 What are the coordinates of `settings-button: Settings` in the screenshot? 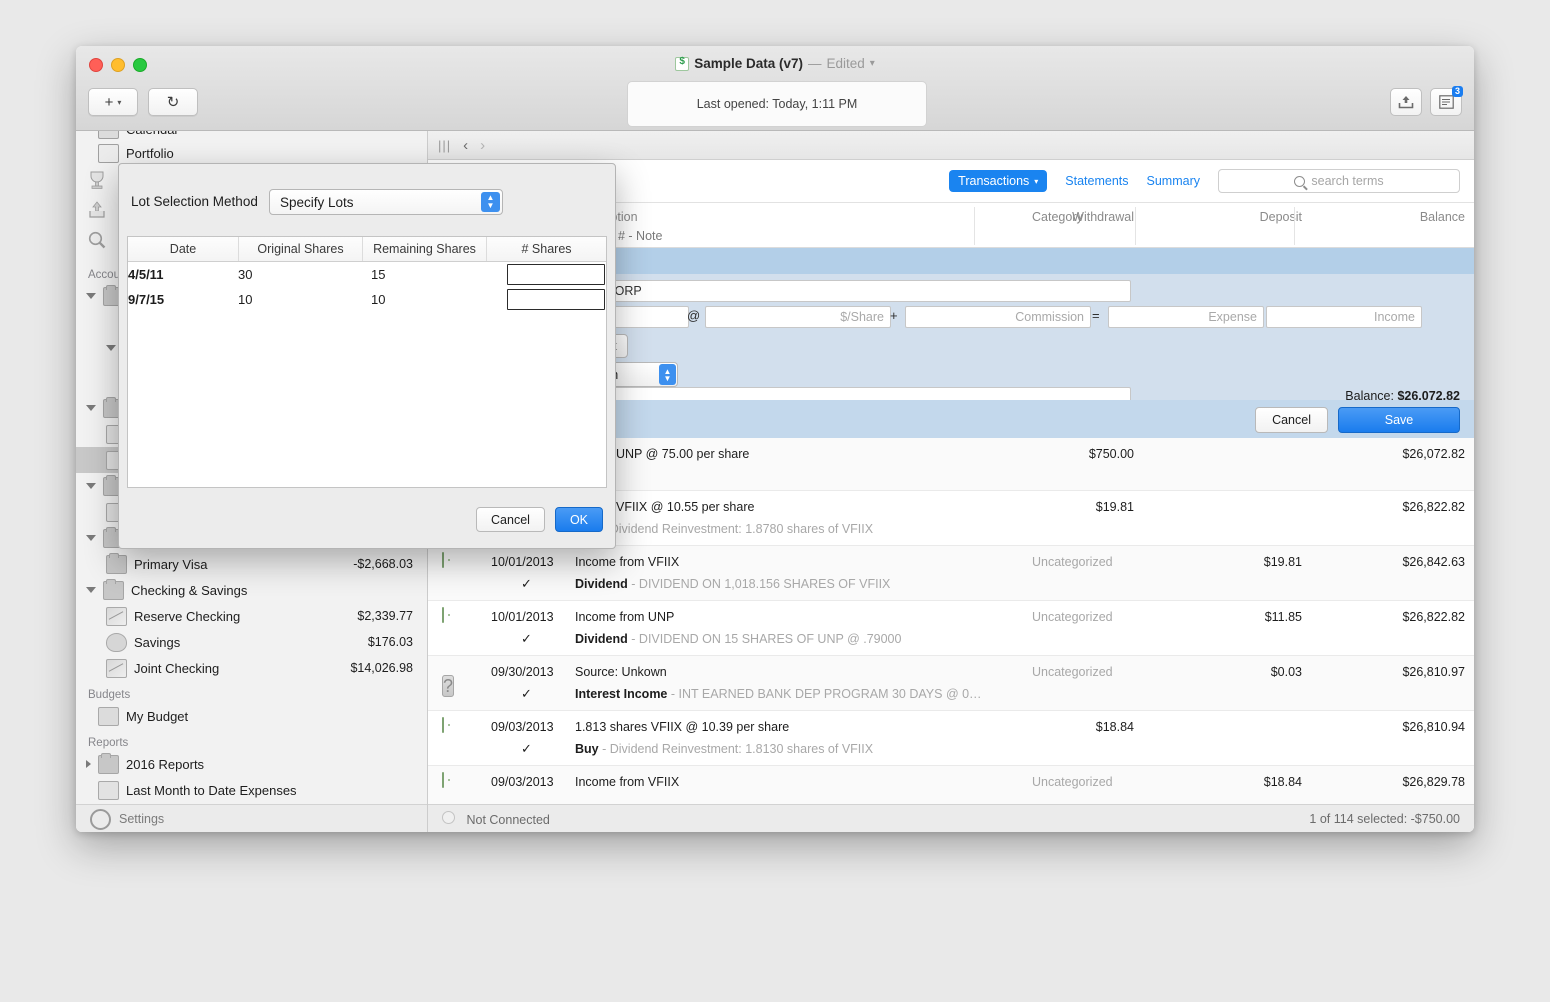 It's located at (251, 818).